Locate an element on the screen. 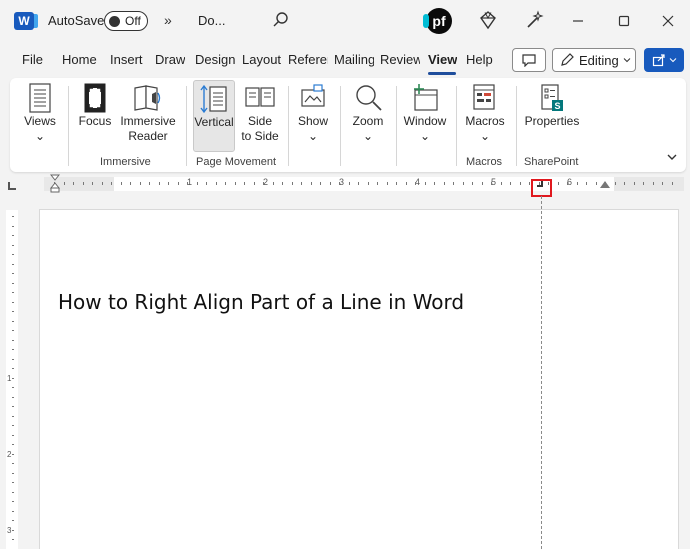 Image resolution: width=690 pixels, height=549 pixels. focus-button: Focus is located at coordinates (95, 105).